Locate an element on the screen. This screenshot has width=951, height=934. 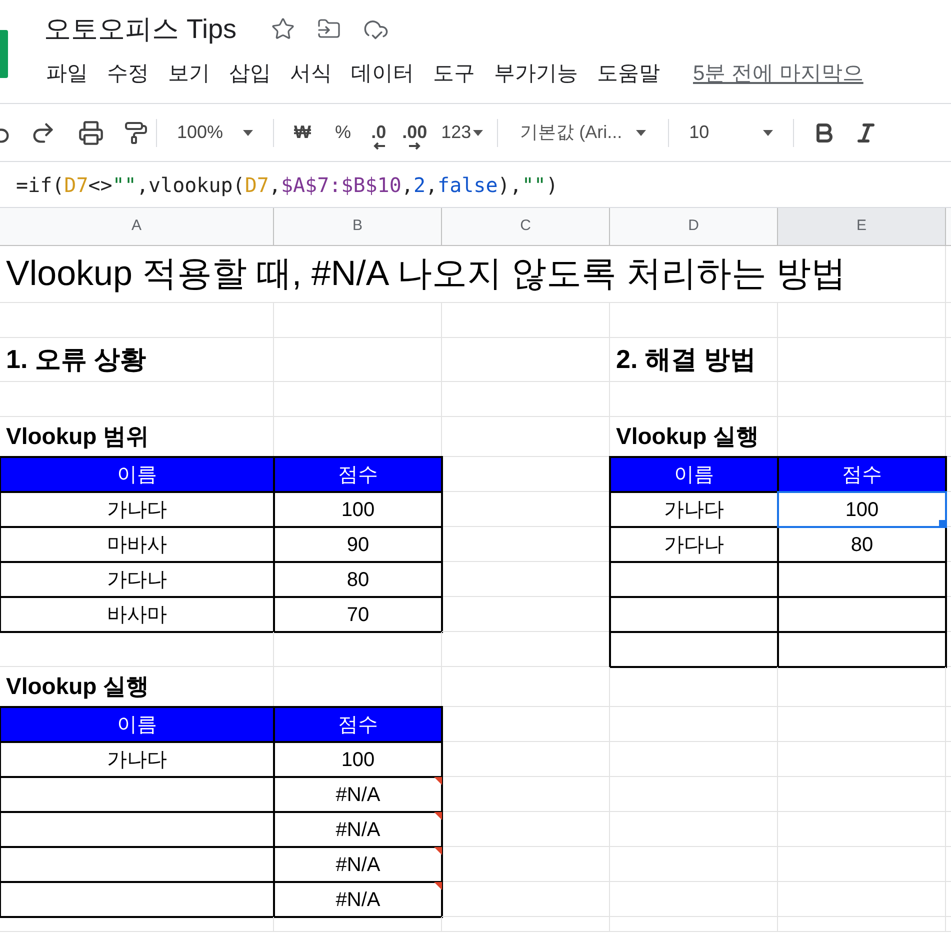
heading-cell: 2. 해결 방법 is located at coordinates (694, 360).